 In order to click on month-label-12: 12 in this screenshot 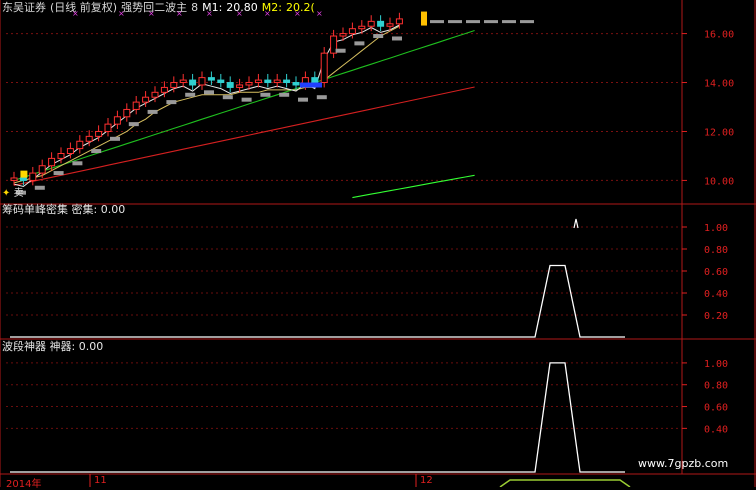, I will do `click(426, 480)`.